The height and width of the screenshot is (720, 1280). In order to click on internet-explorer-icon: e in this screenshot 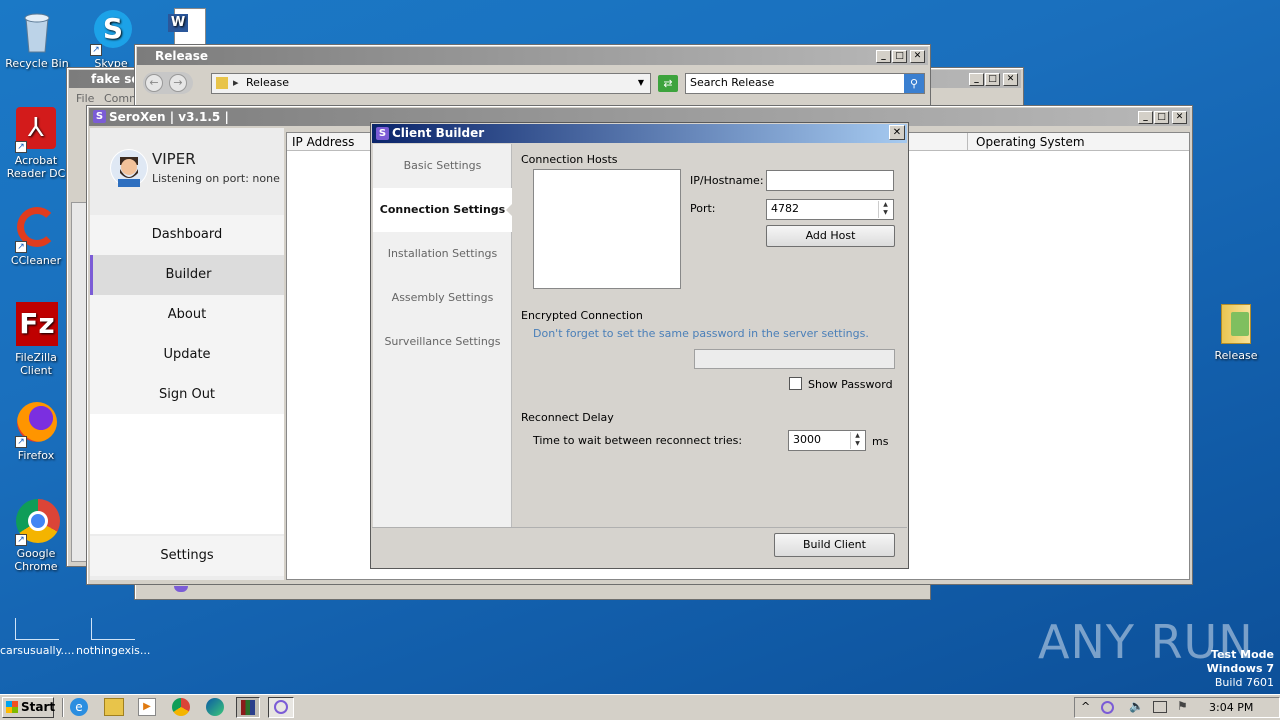, I will do `click(79, 707)`.